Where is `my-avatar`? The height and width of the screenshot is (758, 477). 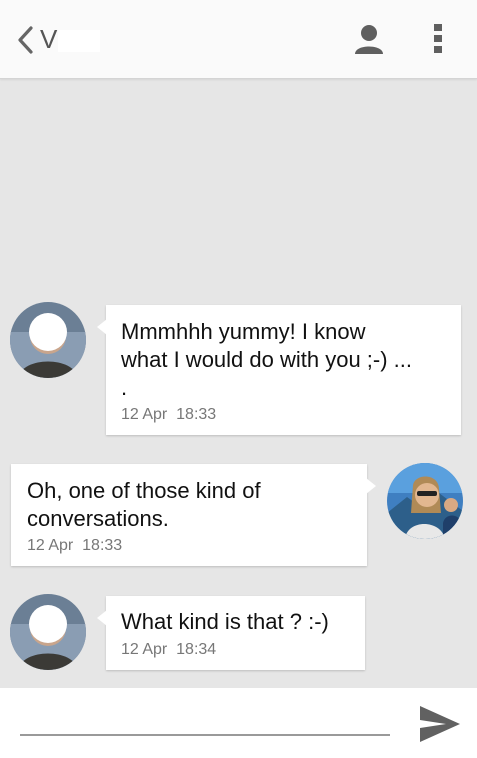 my-avatar is located at coordinates (425, 501).